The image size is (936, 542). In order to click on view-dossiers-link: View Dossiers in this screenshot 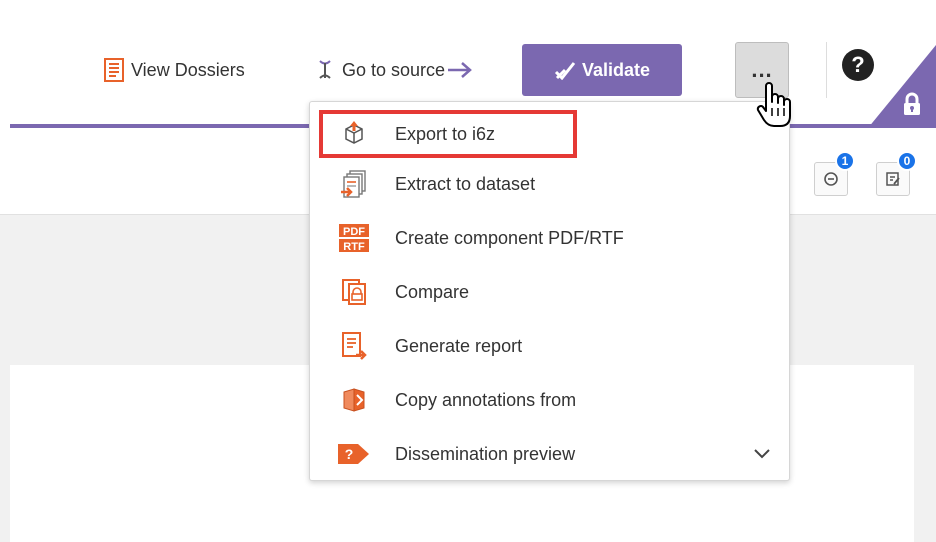, I will do `click(174, 70)`.